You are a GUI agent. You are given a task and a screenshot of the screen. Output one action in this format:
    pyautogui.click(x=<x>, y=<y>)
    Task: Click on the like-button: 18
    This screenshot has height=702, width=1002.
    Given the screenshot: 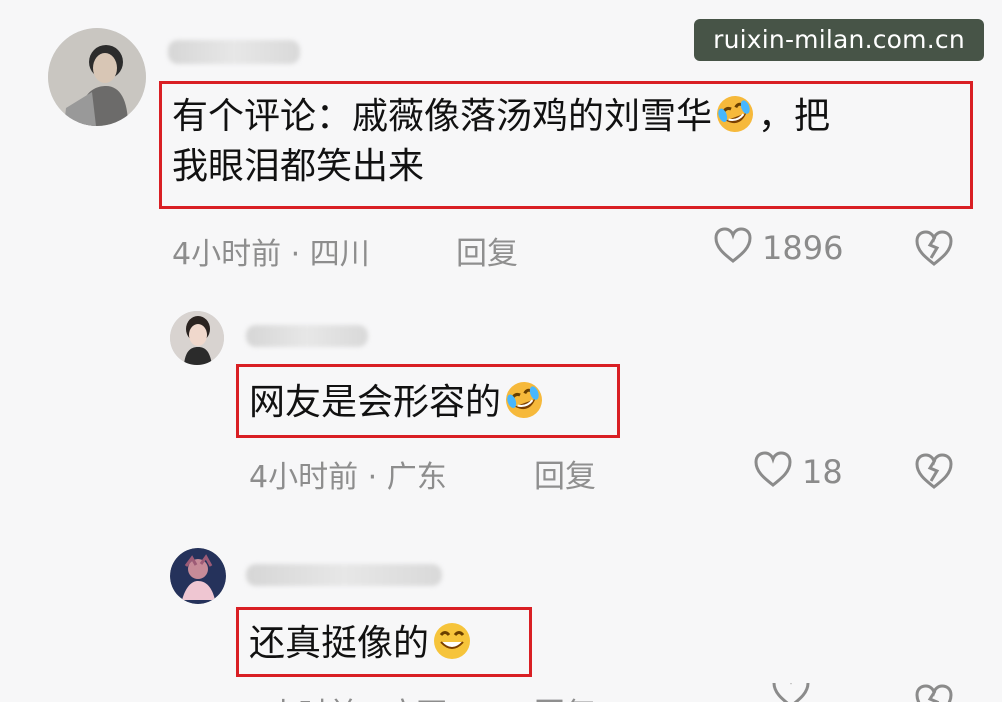 What is the action you would take?
    pyautogui.click(x=797, y=471)
    